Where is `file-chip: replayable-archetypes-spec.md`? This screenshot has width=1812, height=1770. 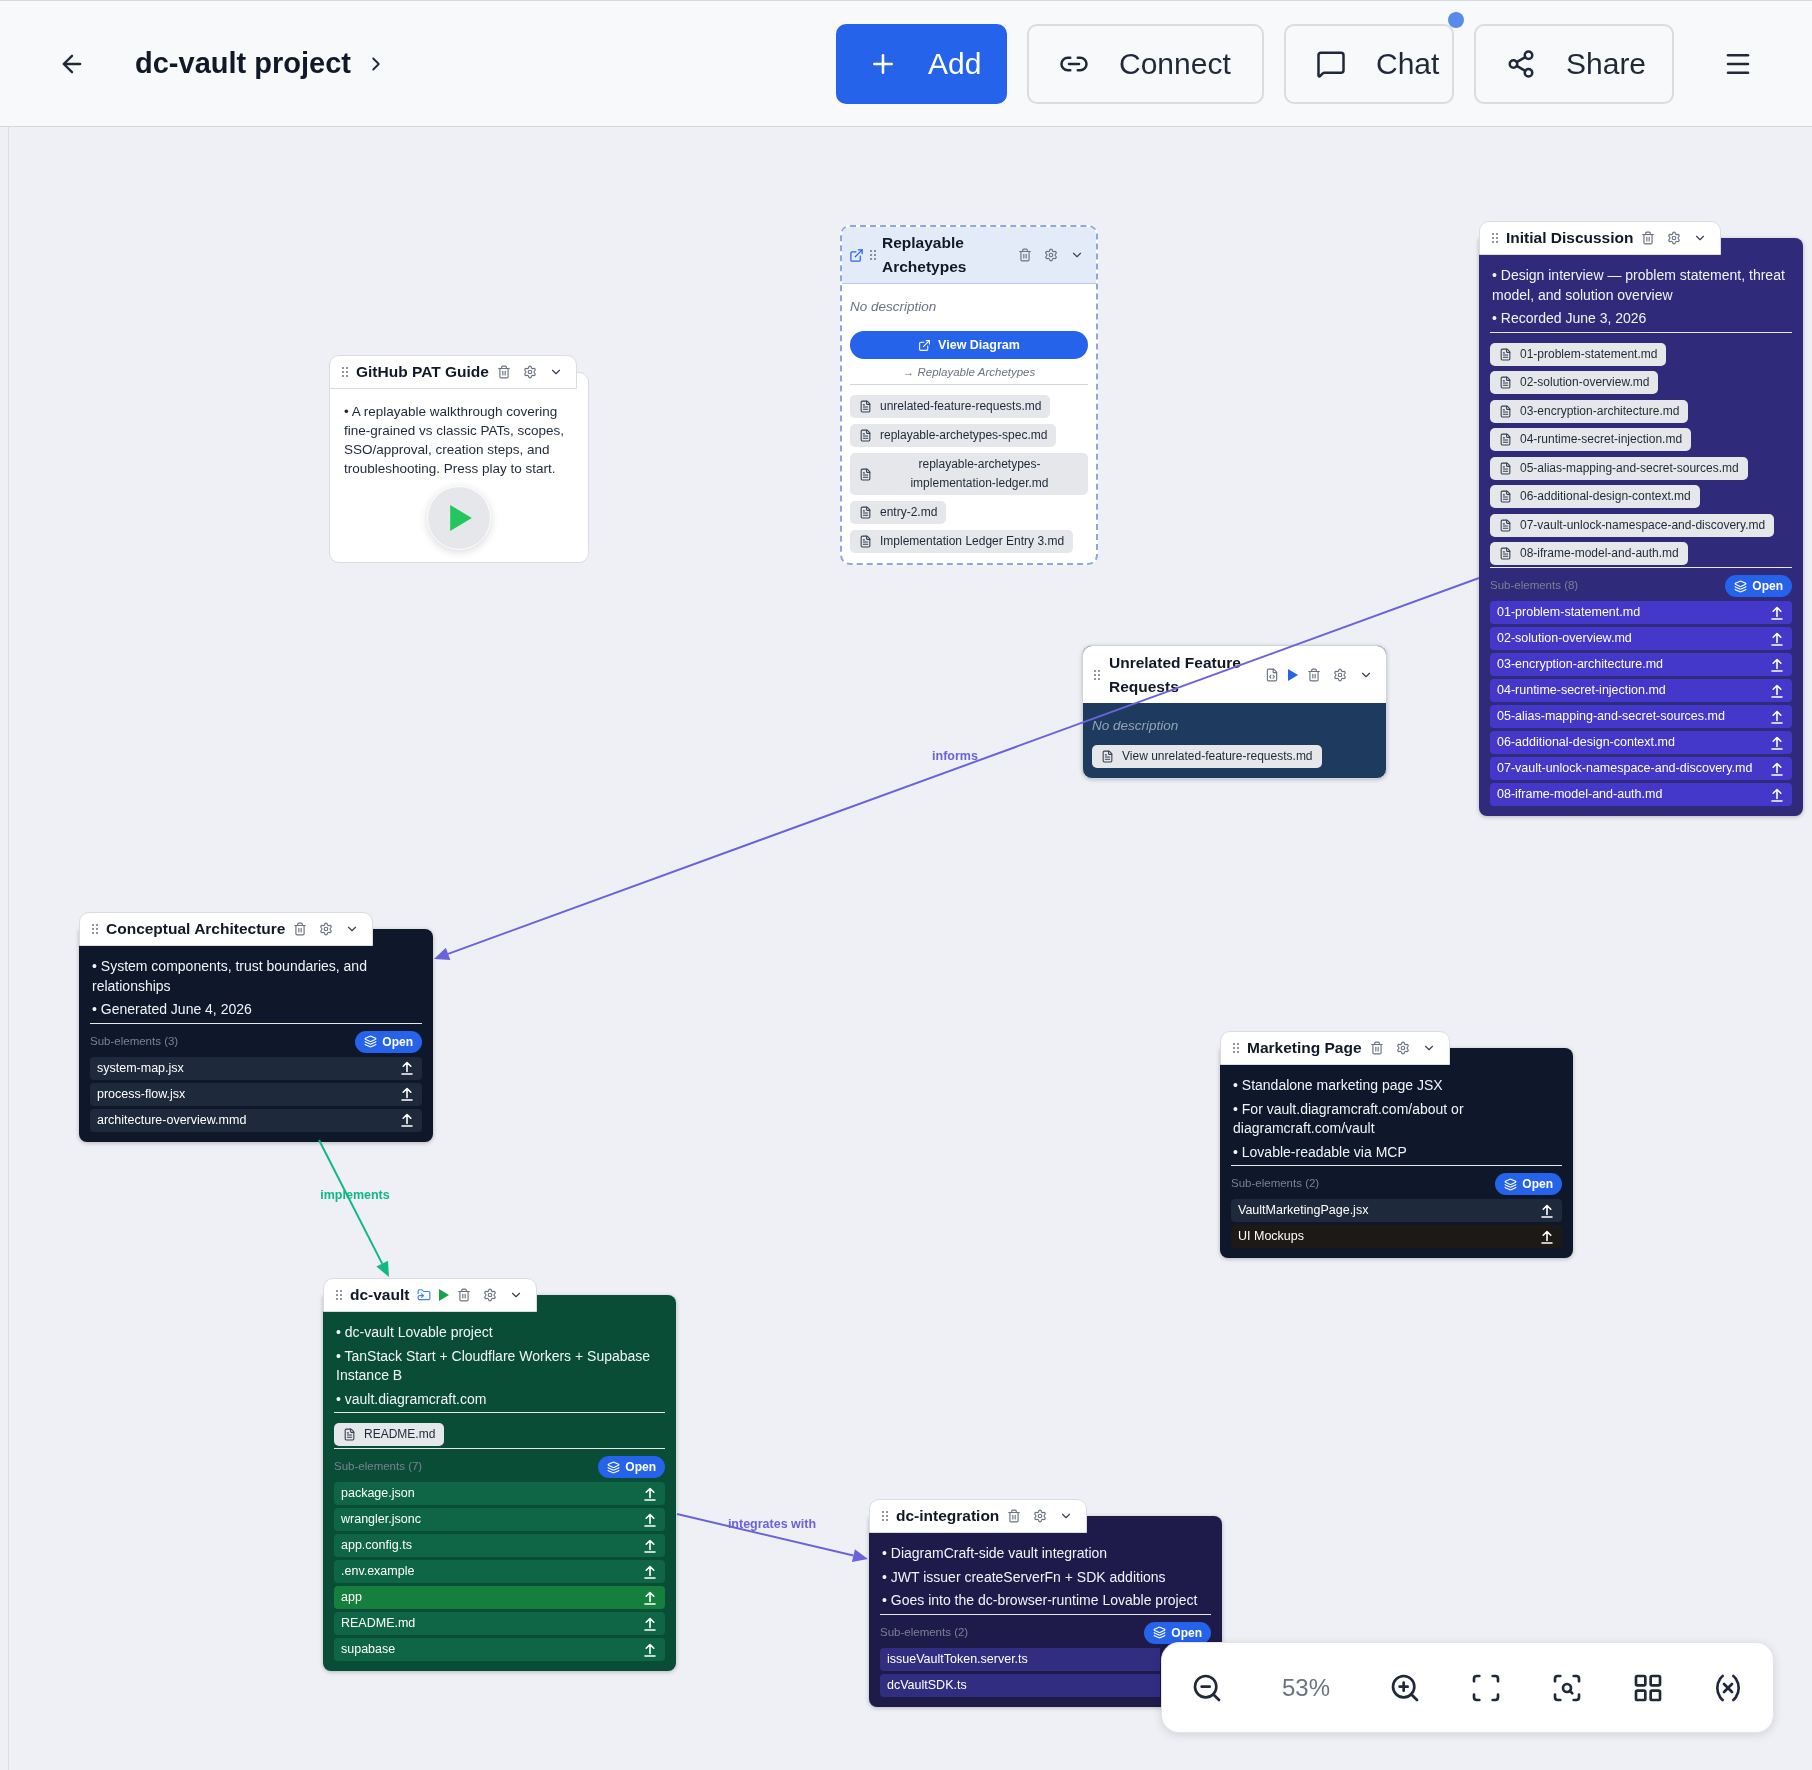 file-chip: replayable-archetypes-spec.md is located at coordinates (953, 435).